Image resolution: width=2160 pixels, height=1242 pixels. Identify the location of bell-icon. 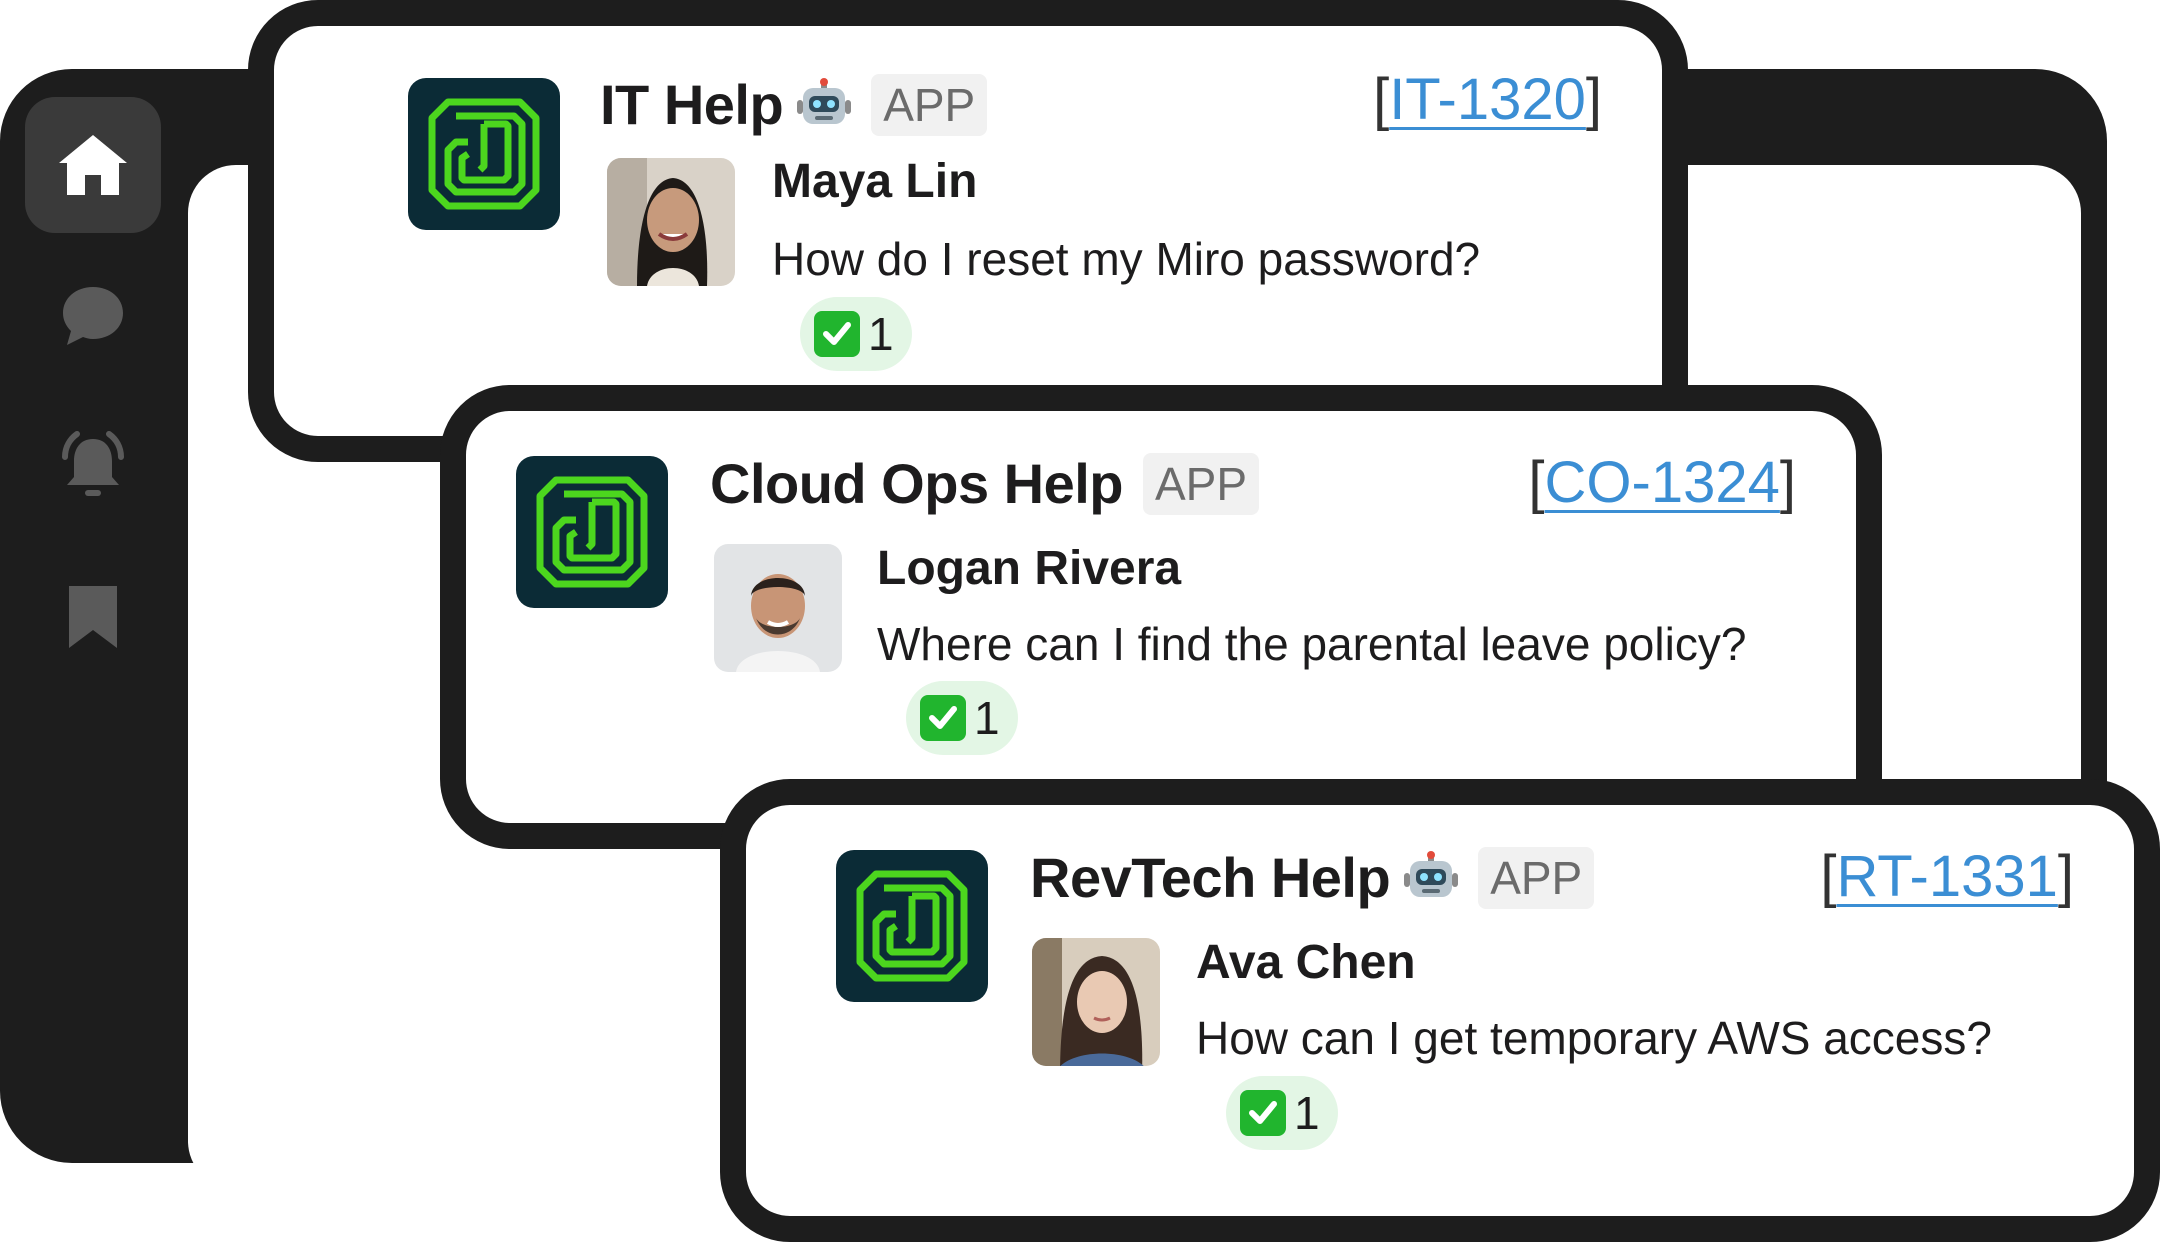
(93, 463).